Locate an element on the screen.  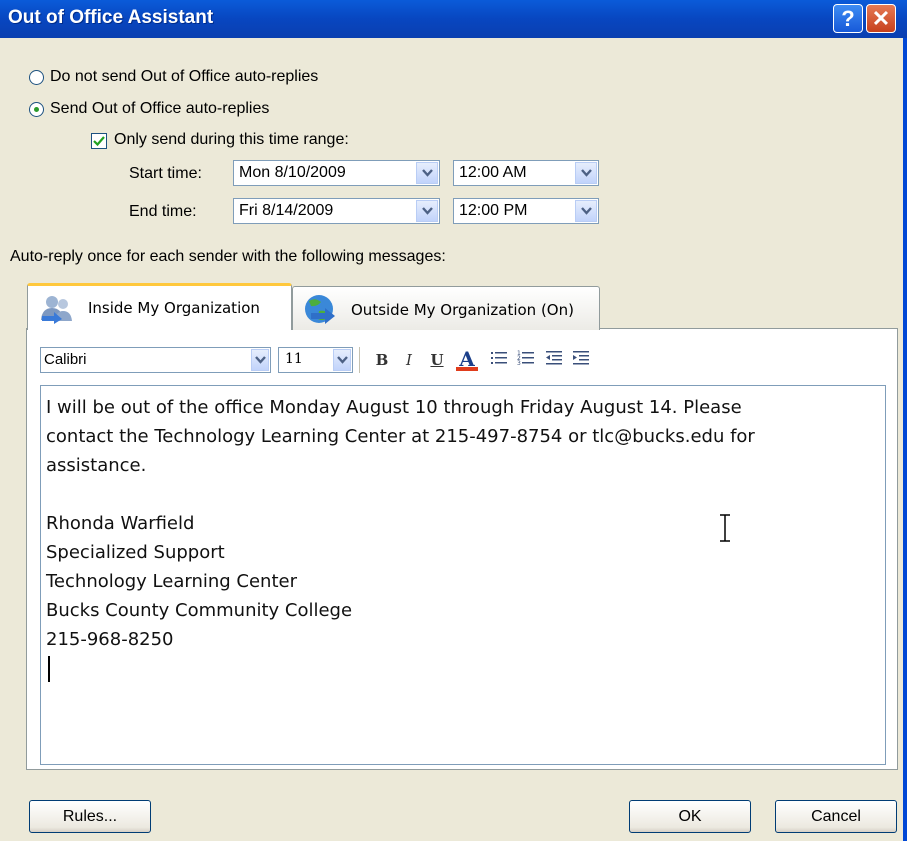
title-bar: Out of Office Assistant ? ✕ is located at coordinates (453, 19).